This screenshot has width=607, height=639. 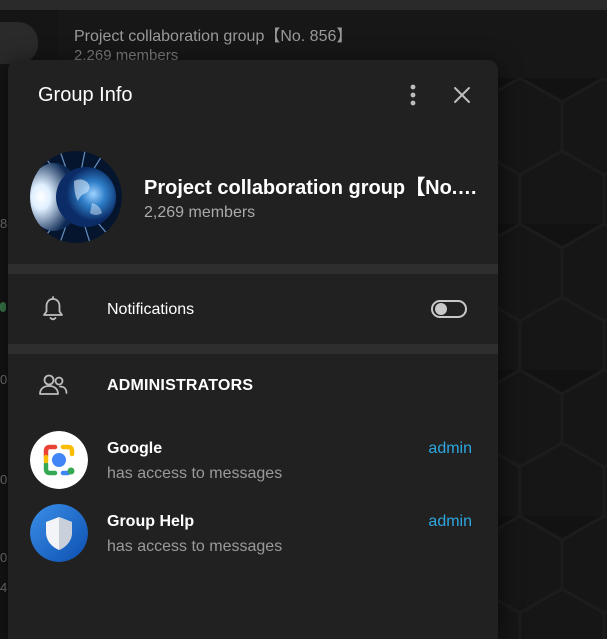 What do you see at coordinates (151, 309) in the screenshot?
I see `notifications-label: Notifications` at bounding box center [151, 309].